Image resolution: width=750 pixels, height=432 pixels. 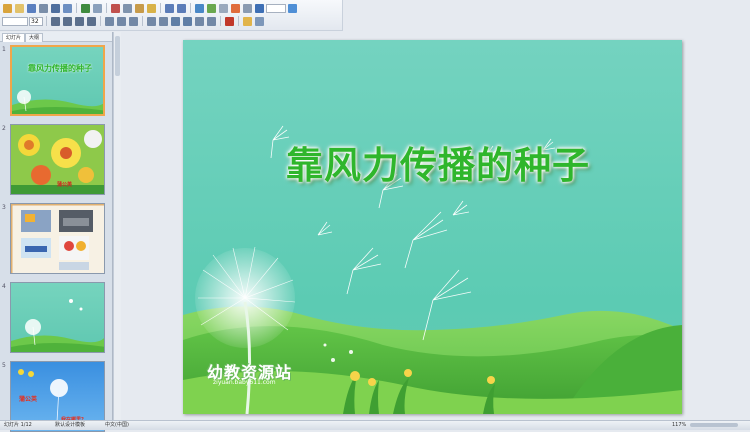 I want to click on toolbar-row-formatting: 32, so click(x=133, y=21).